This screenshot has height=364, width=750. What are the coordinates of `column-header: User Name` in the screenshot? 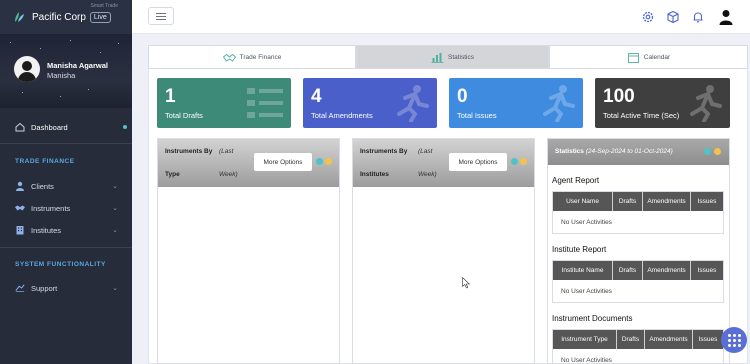 It's located at (583, 201).